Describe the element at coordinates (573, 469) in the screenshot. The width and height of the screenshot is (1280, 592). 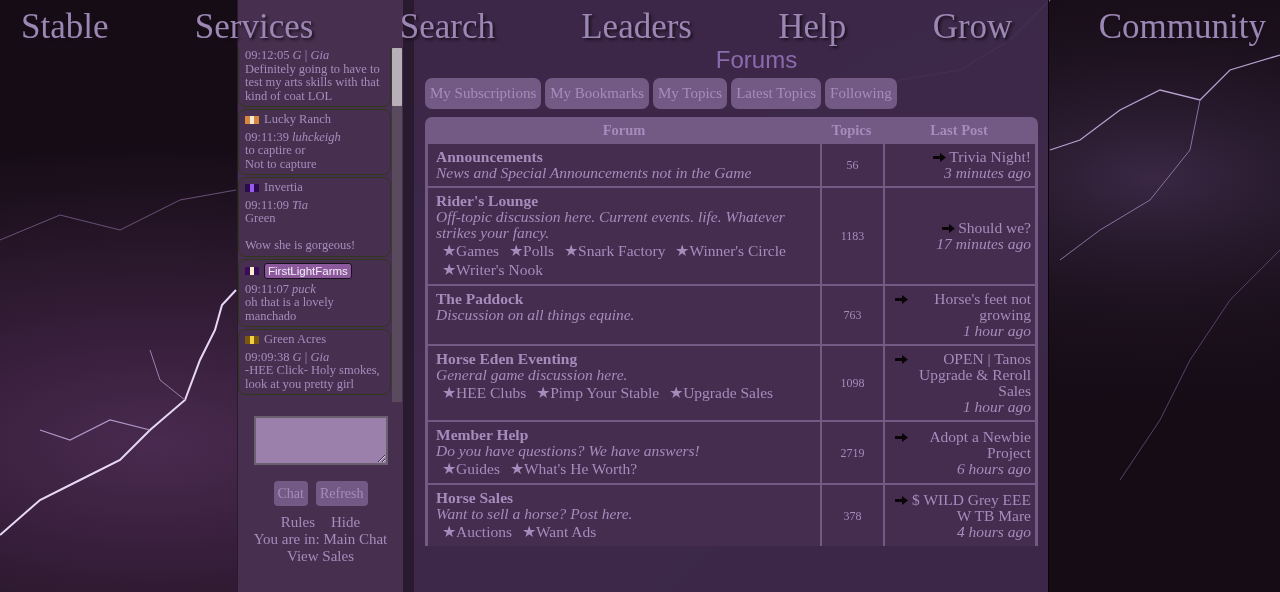
I see `subforum-link: ★What's He Worth?` at that location.